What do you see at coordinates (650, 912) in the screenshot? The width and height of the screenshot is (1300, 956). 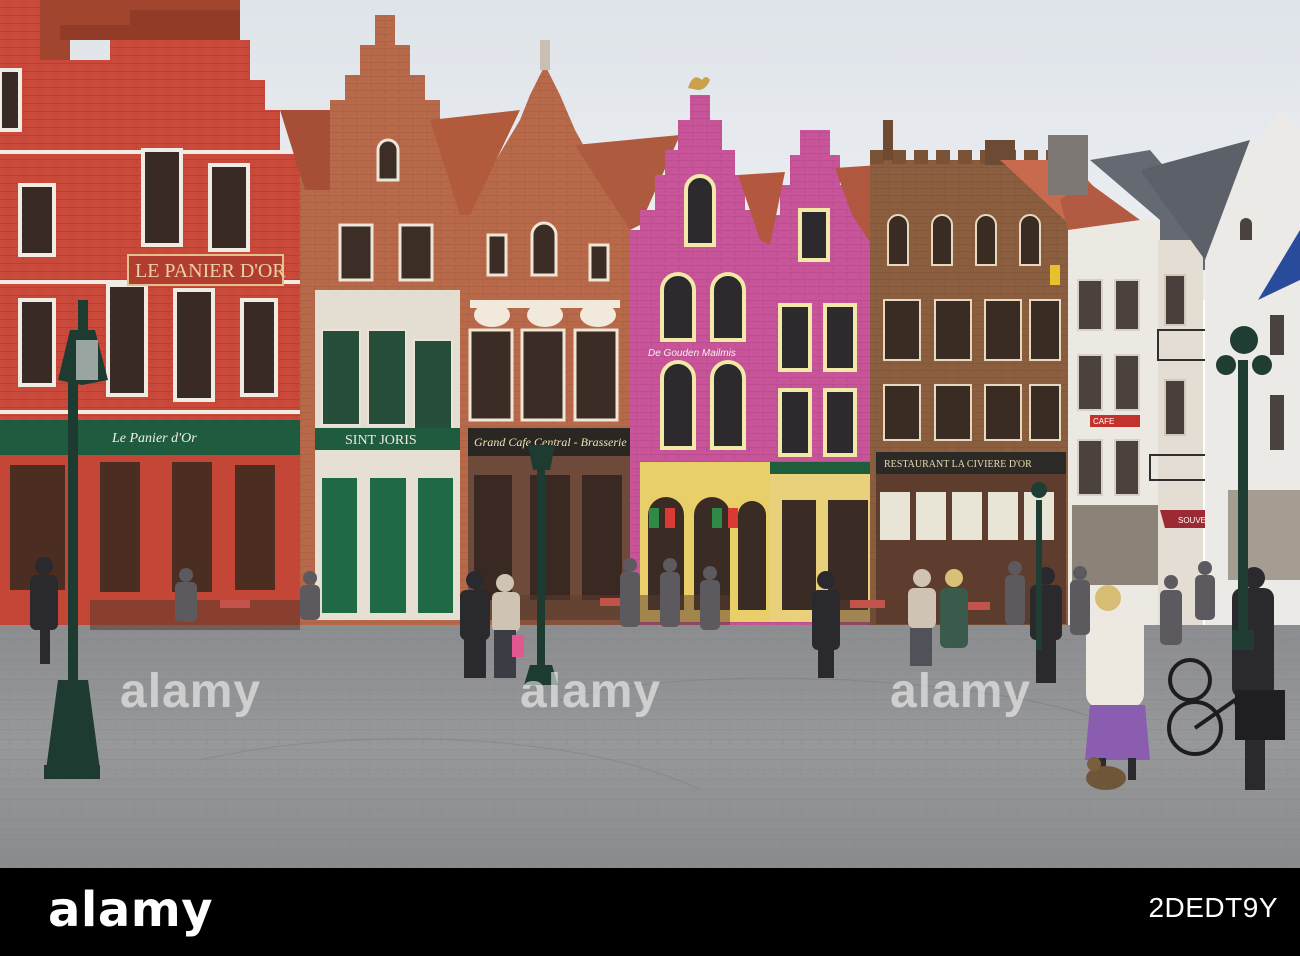 I see `footer-bar: alamy 2DEDT9Y` at bounding box center [650, 912].